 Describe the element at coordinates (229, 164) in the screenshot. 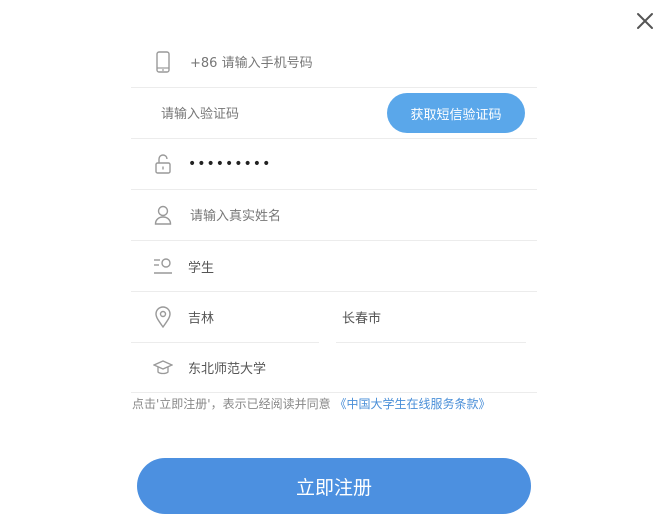

I see `password-field: •••••••••` at that location.